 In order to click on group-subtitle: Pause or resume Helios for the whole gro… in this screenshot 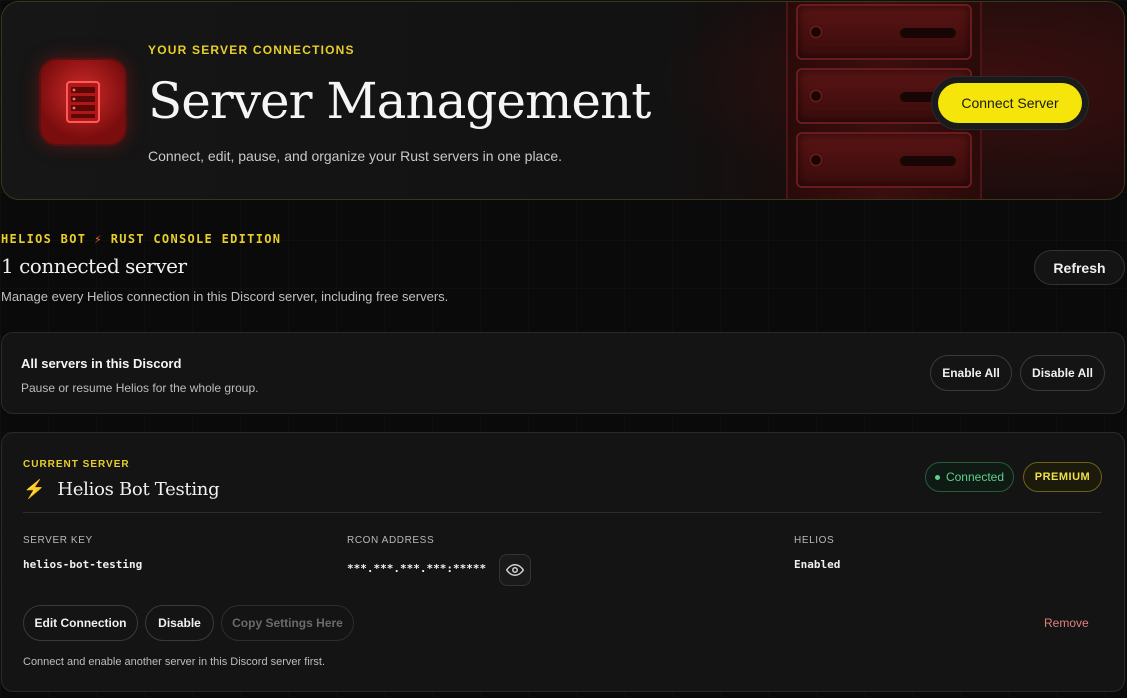, I will do `click(140, 388)`.